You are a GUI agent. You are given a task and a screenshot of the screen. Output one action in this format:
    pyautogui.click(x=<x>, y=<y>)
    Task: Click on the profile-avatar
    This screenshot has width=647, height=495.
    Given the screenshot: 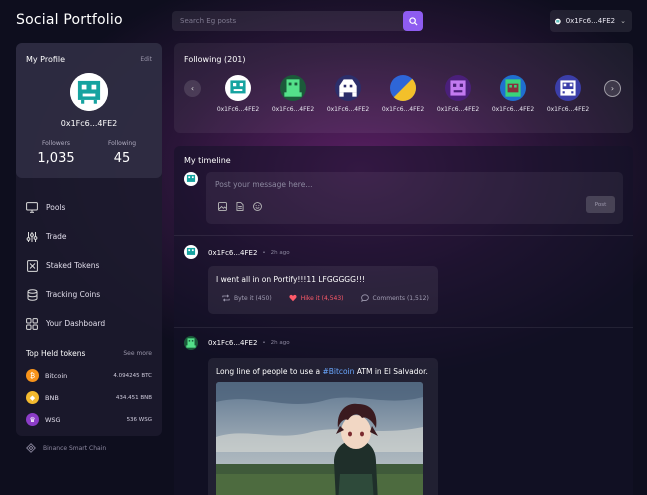 What is the action you would take?
    pyautogui.click(x=89, y=92)
    